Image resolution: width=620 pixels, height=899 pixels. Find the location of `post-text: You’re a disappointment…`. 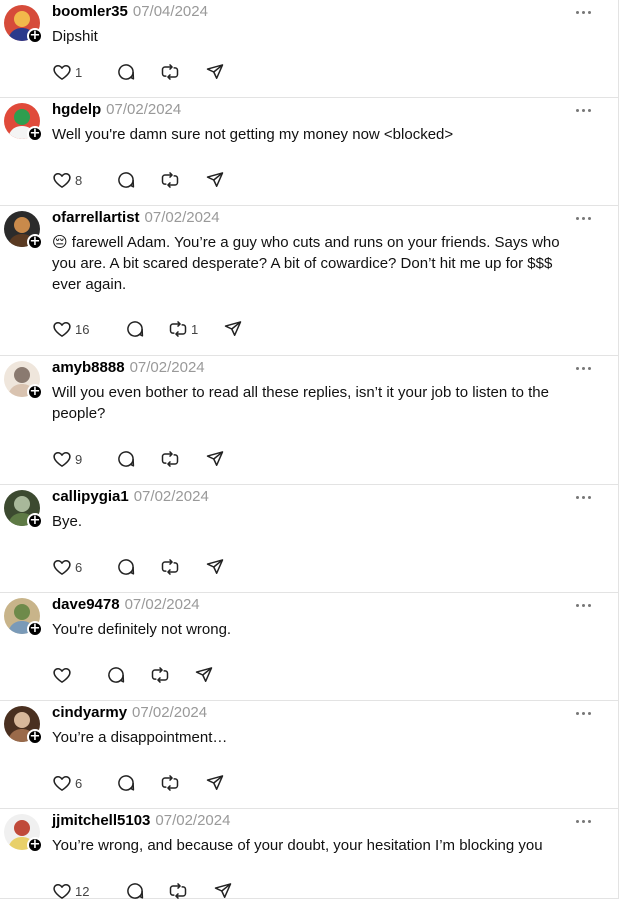

post-text: You’re a disappointment… is located at coordinates (140, 737).